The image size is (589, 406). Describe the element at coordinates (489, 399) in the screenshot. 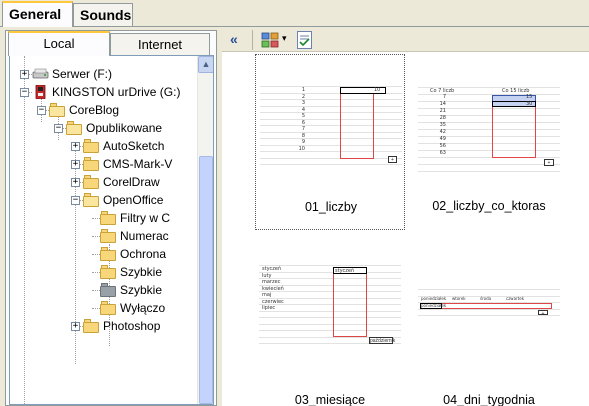

I see `thumbnail-caption: 04_dni_tygodnia` at that location.